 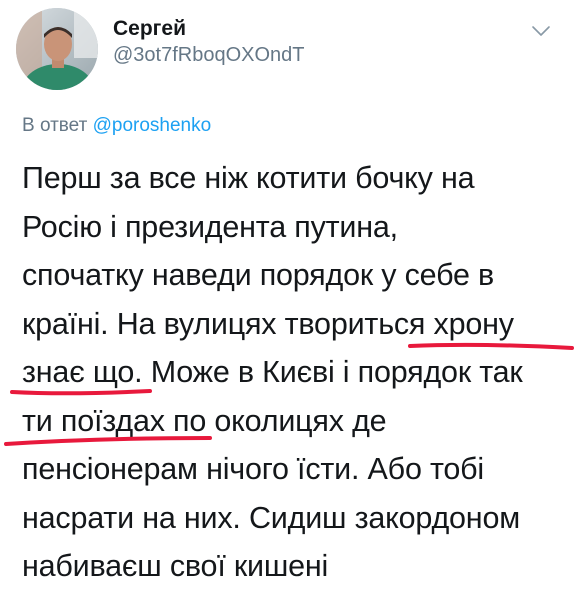 I want to click on chevron-down-icon, so click(x=541, y=31).